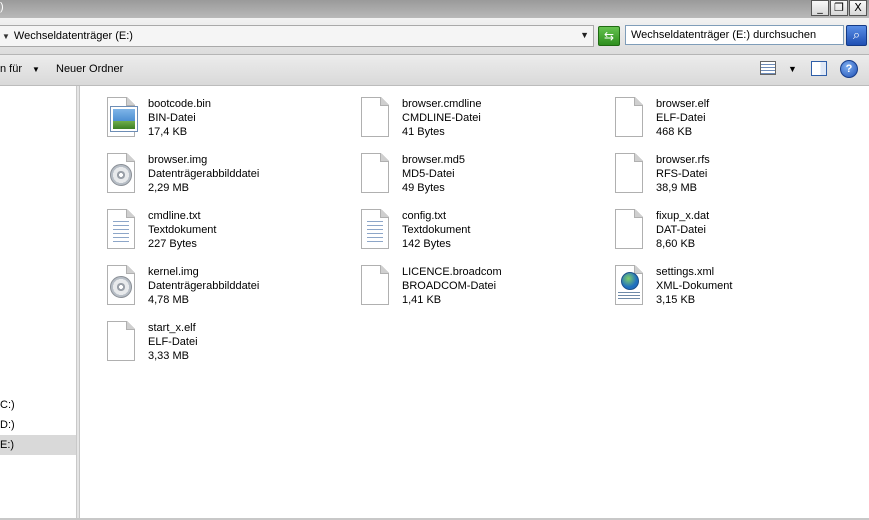 This screenshot has height=520, width=869. What do you see at coordinates (732, 122) in the screenshot?
I see `file-item: browser.elf ELF-Datei 468 KB` at bounding box center [732, 122].